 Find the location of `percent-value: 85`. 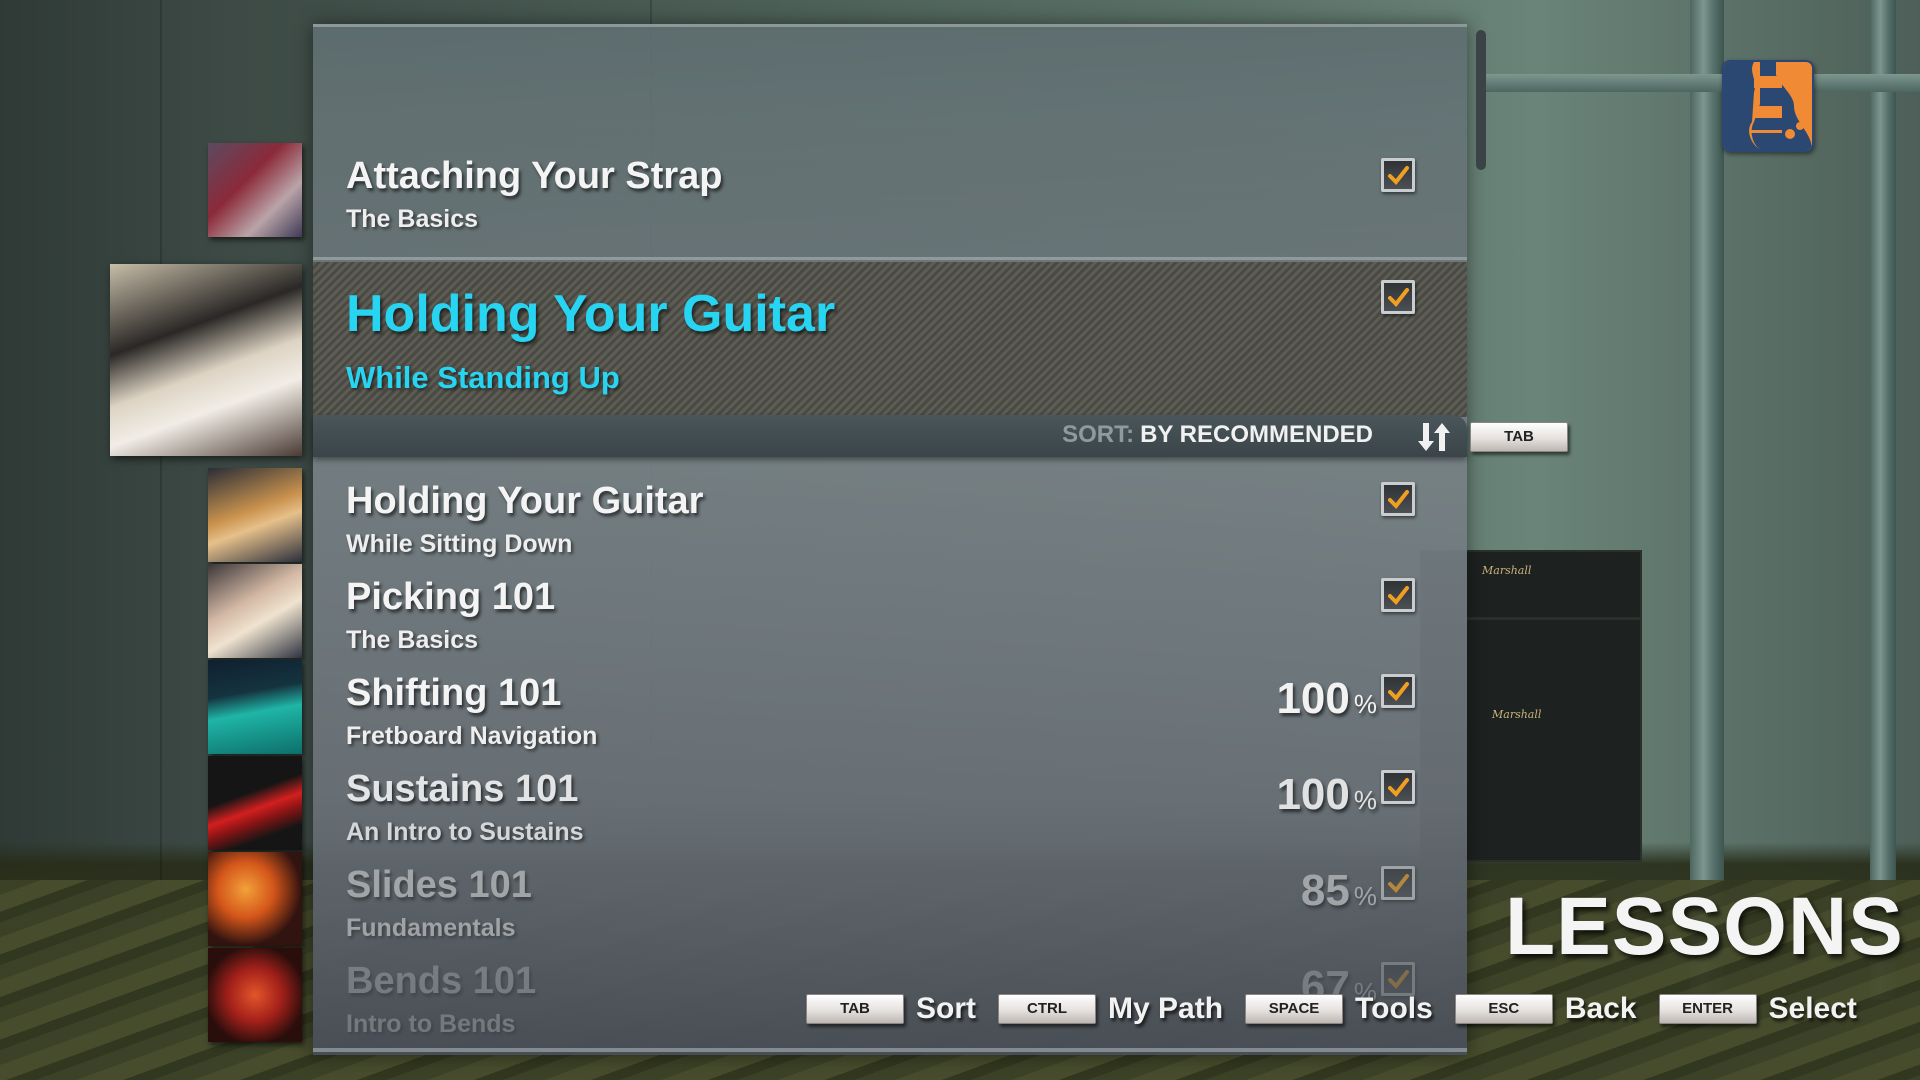

percent-value: 85 is located at coordinates (1325, 890).